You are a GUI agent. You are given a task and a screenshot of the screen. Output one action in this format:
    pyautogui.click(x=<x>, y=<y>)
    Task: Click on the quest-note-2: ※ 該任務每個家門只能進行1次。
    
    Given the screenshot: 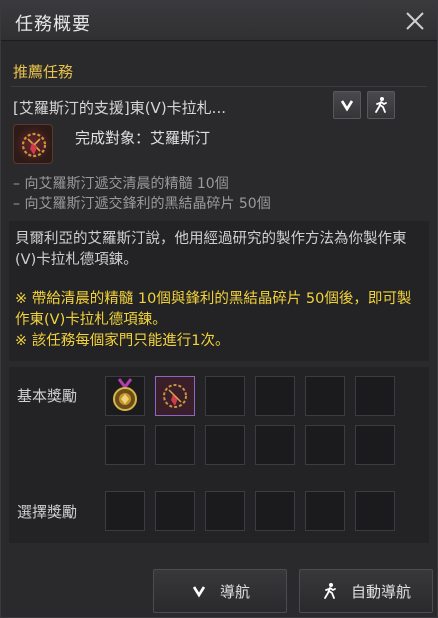 What is the action you would take?
    pyautogui.click(x=122, y=341)
    